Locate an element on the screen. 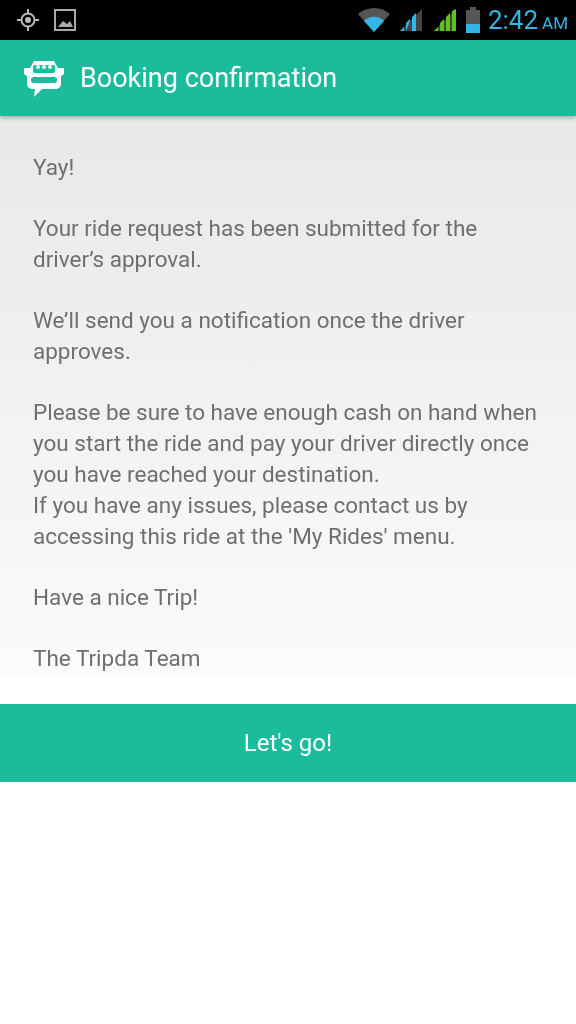  message-text: Yay! is located at coordinates (54, 167).